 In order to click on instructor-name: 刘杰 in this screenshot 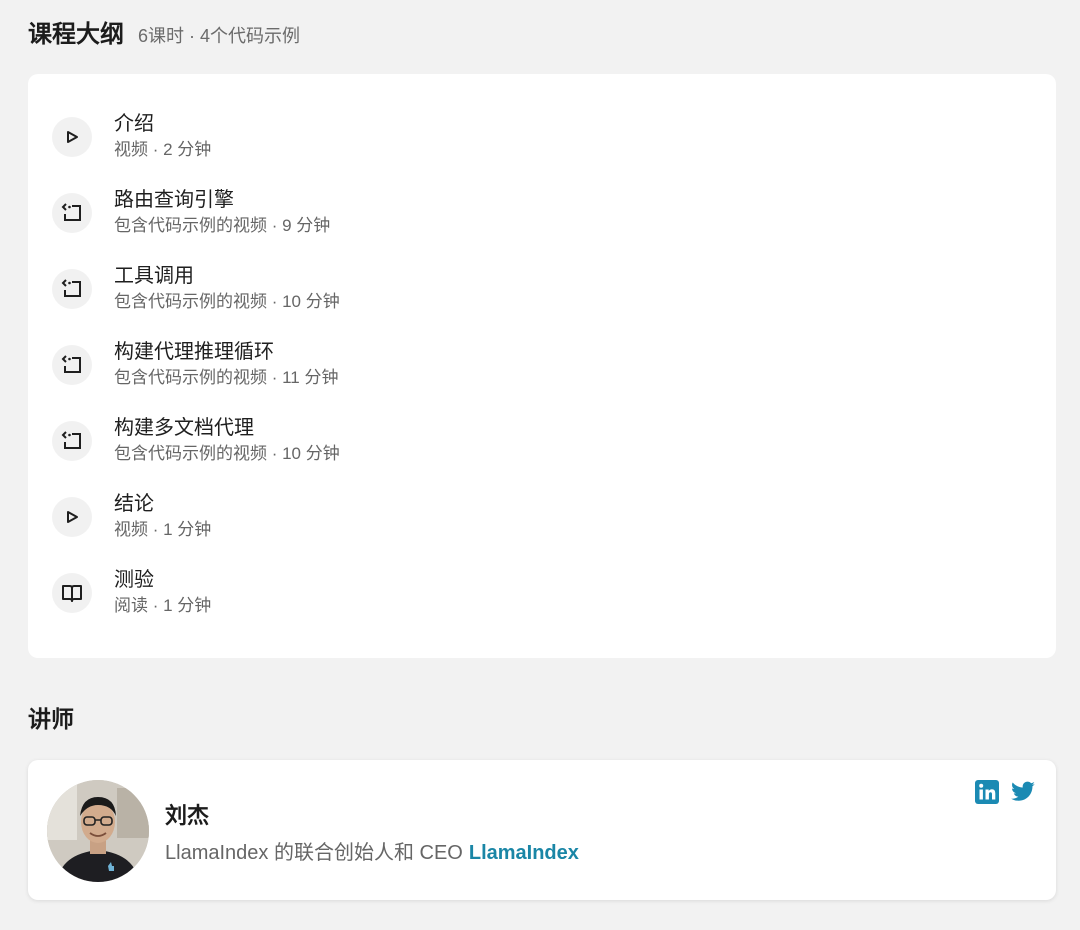, I will do `click(187, 815)`.